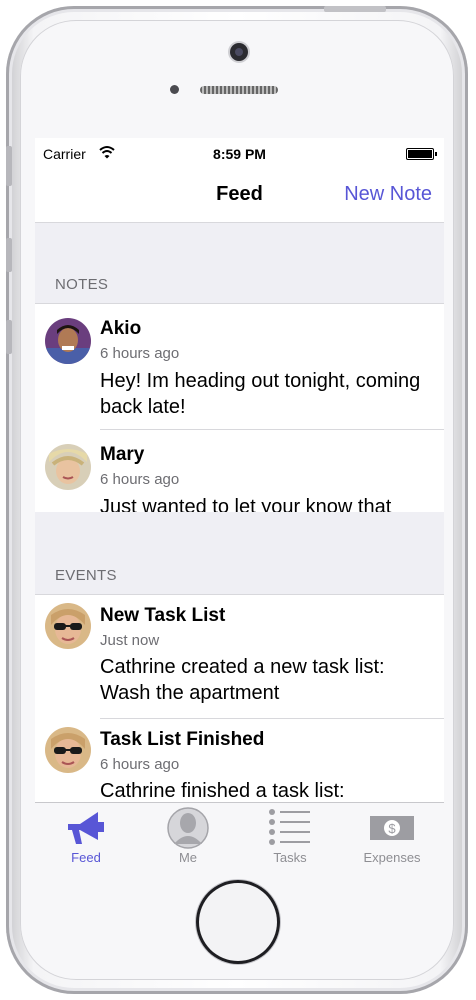  I want to click on front-camera, so click(239, 52).